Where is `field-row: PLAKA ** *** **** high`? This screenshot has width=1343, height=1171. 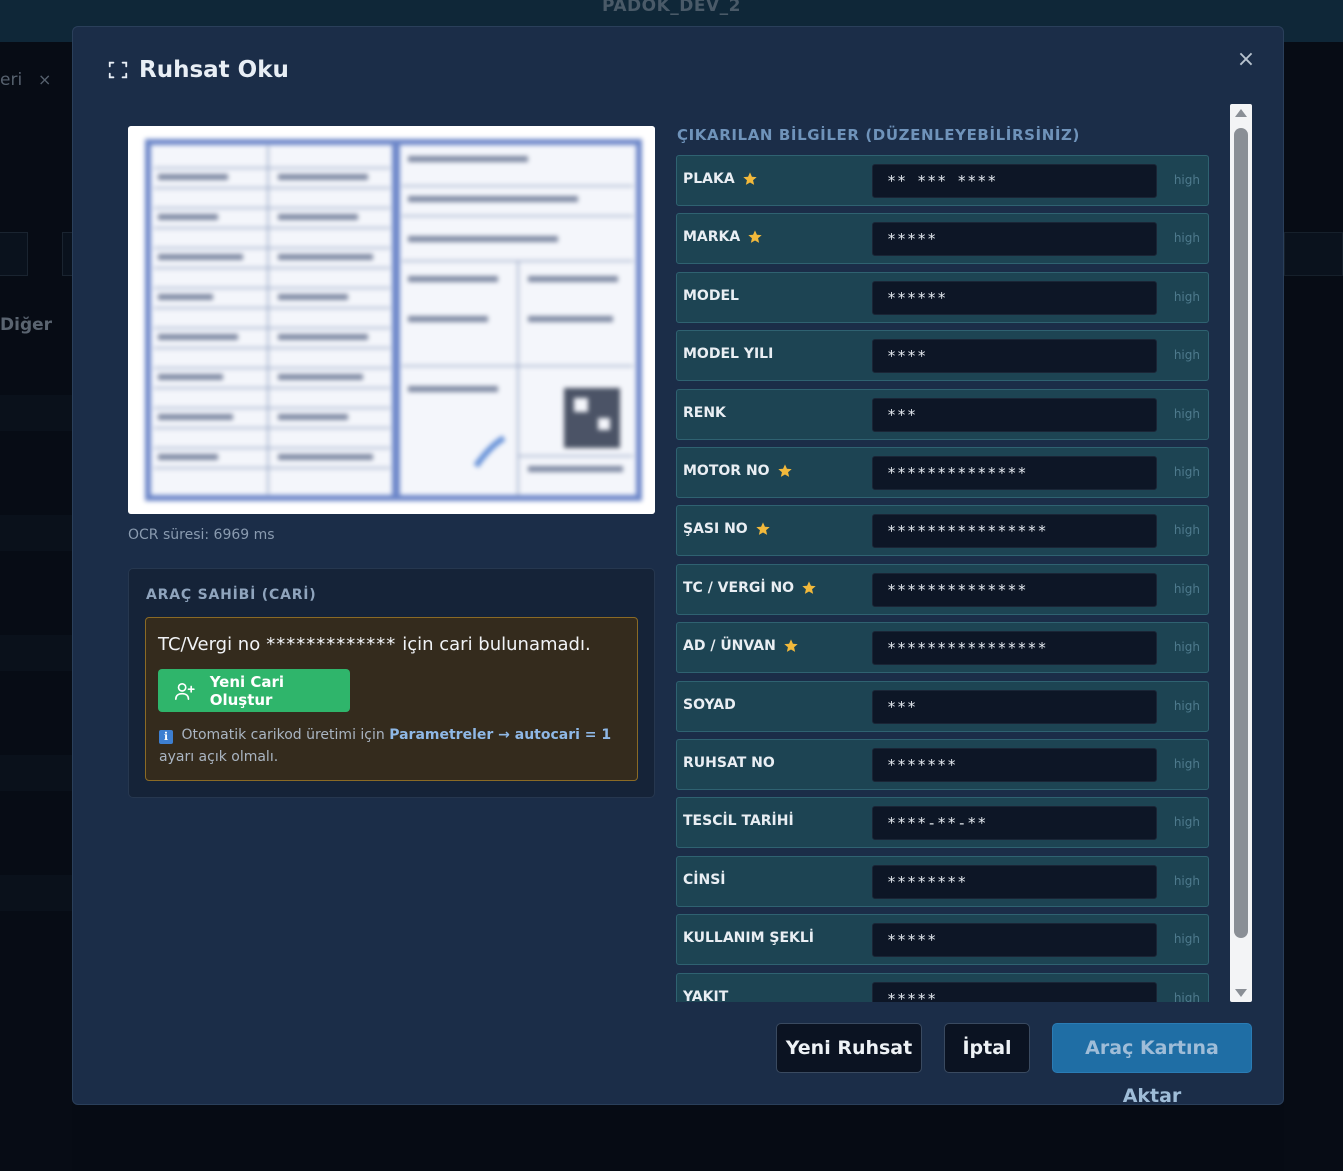
field-row: PLAKA ** *** **** high is located at coordinates (942, 180).